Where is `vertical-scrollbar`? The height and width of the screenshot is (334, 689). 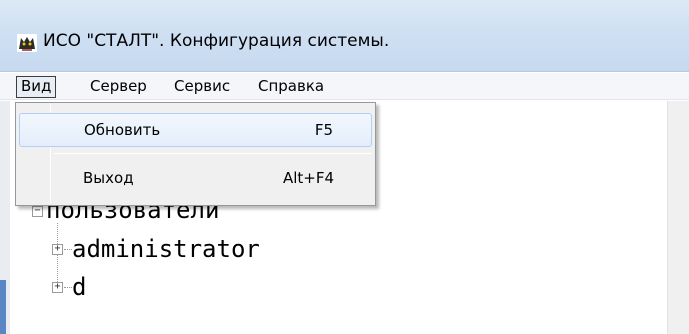
vertical-scrollbar is located at coordinates (678, 217).